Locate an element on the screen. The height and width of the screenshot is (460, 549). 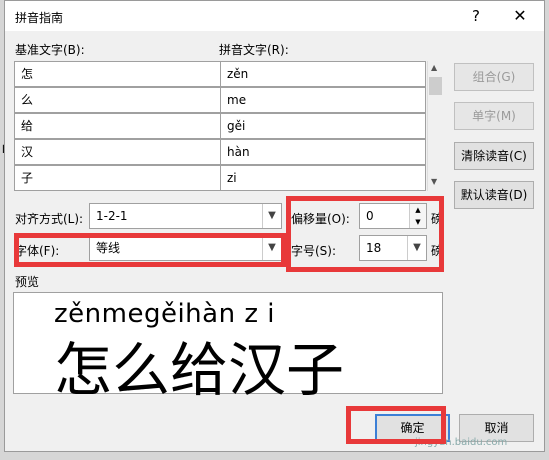
scroll-up-icon: ▲ is located at coordinates (434, 67).